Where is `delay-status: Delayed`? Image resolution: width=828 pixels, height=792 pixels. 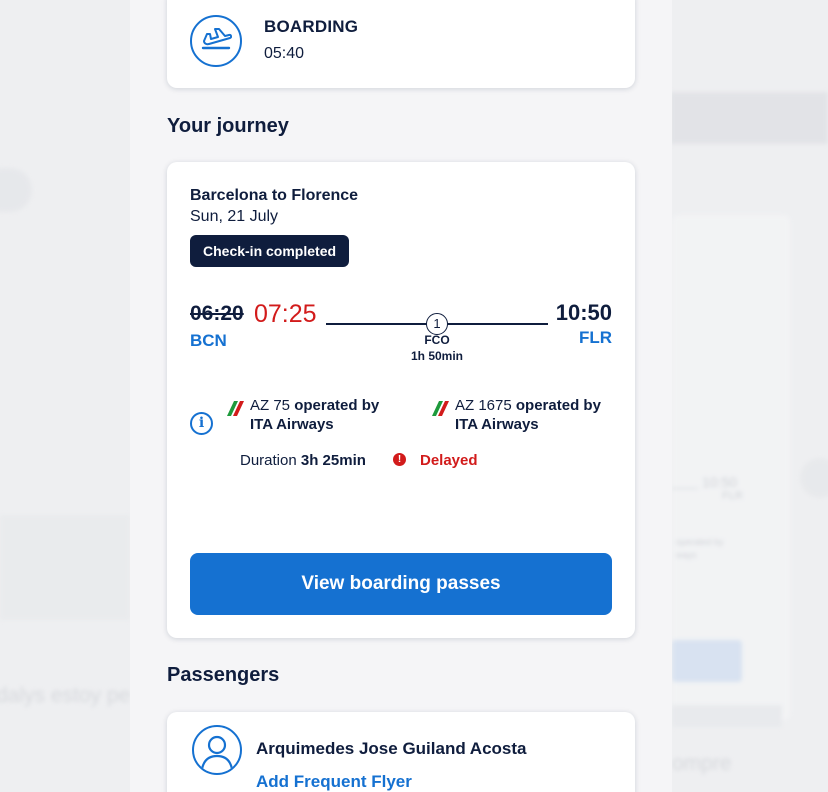 delay-status: Delayed is located at coordinates (449, 460).